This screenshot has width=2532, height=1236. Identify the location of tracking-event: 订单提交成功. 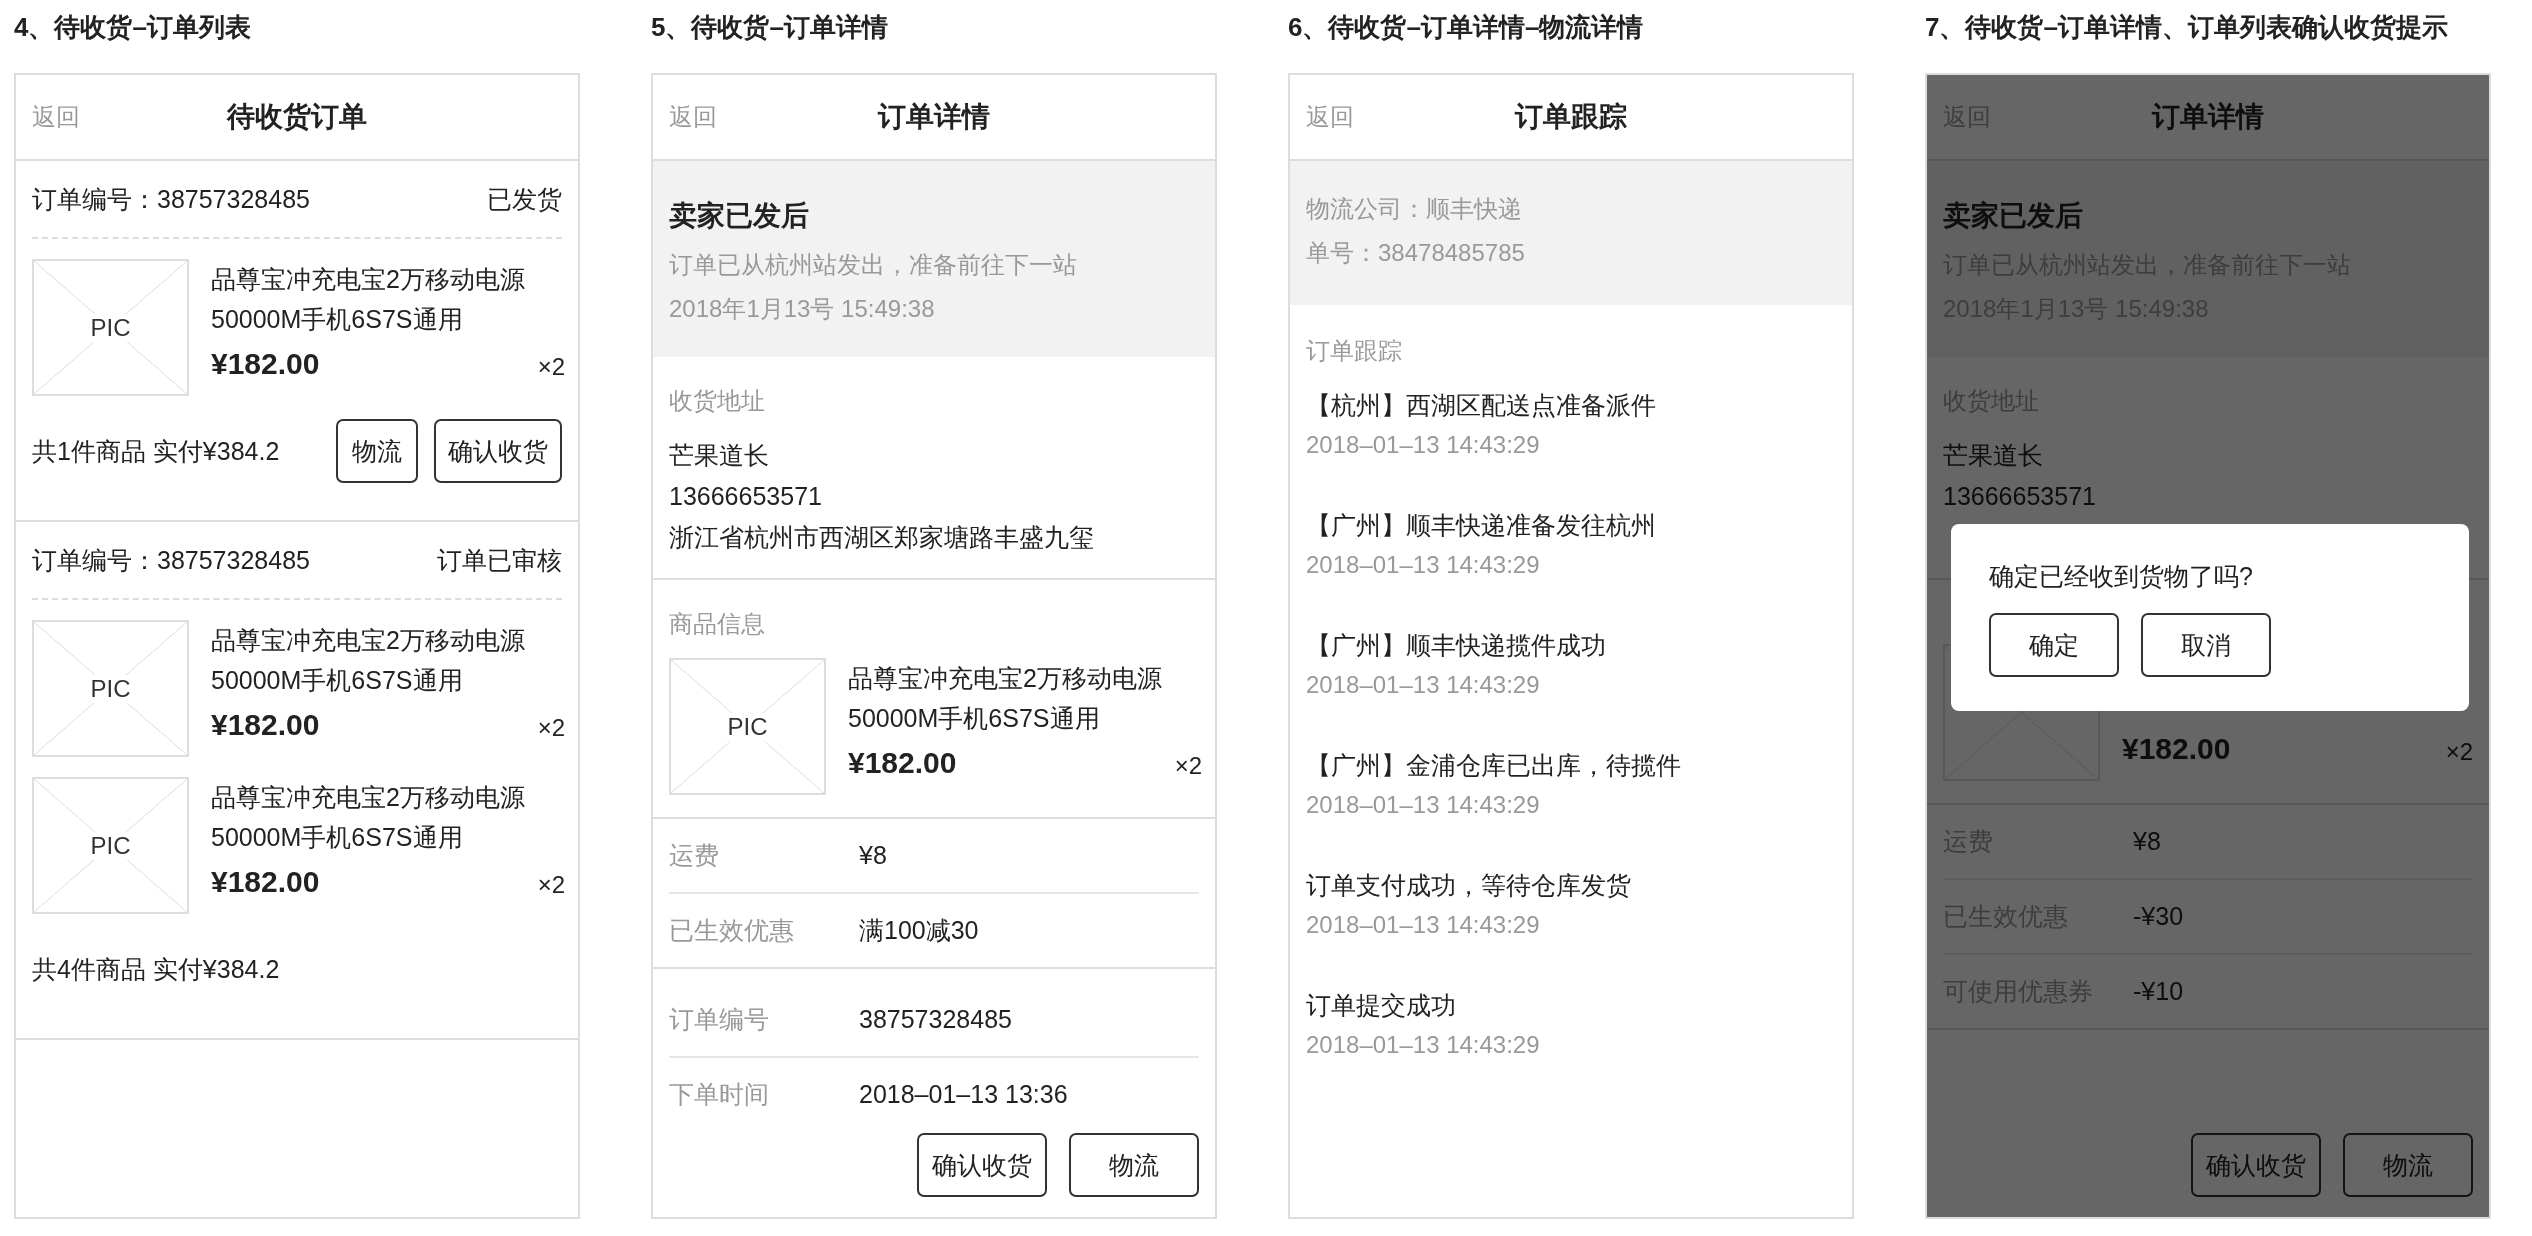
(1381, 1005).